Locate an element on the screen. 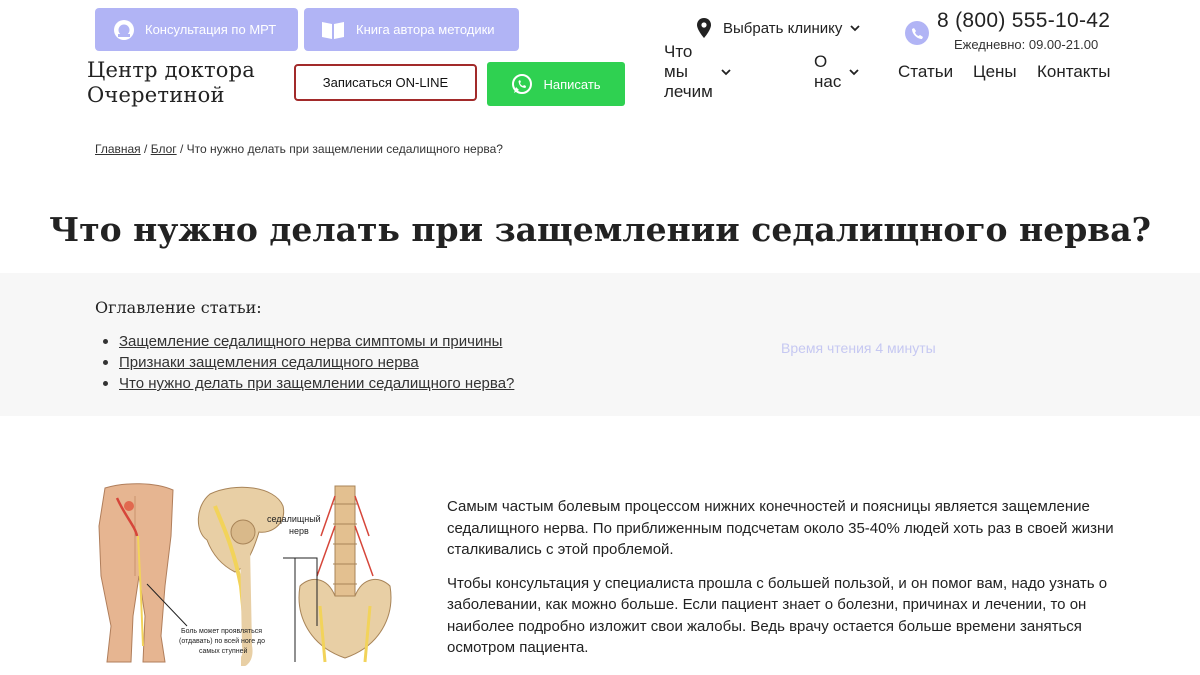 The height and width of the screenshot is (675, 1200). nav-item-what-we-treat: Что мы лечим is located at coordinates (697, 72).